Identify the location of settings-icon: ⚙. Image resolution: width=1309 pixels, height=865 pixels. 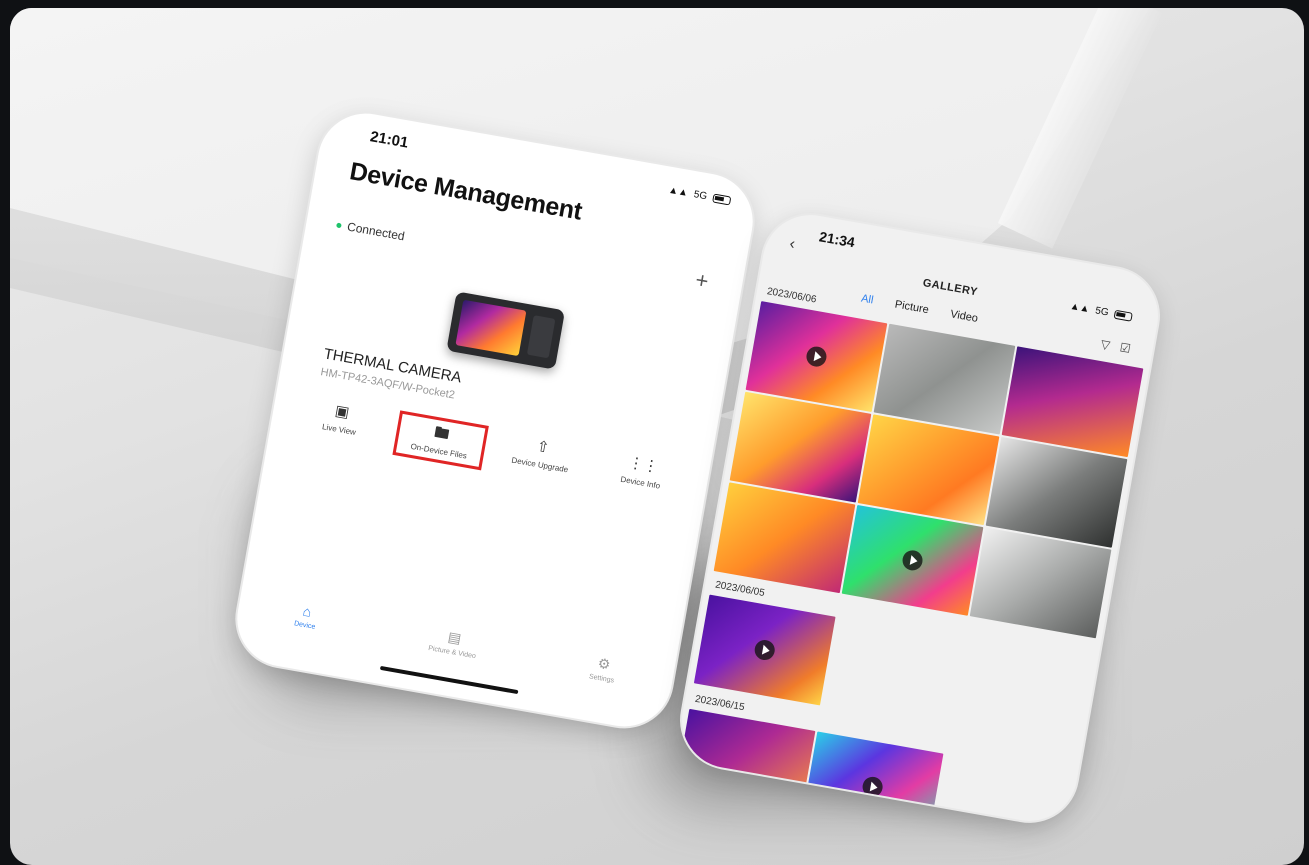
(604, 663).